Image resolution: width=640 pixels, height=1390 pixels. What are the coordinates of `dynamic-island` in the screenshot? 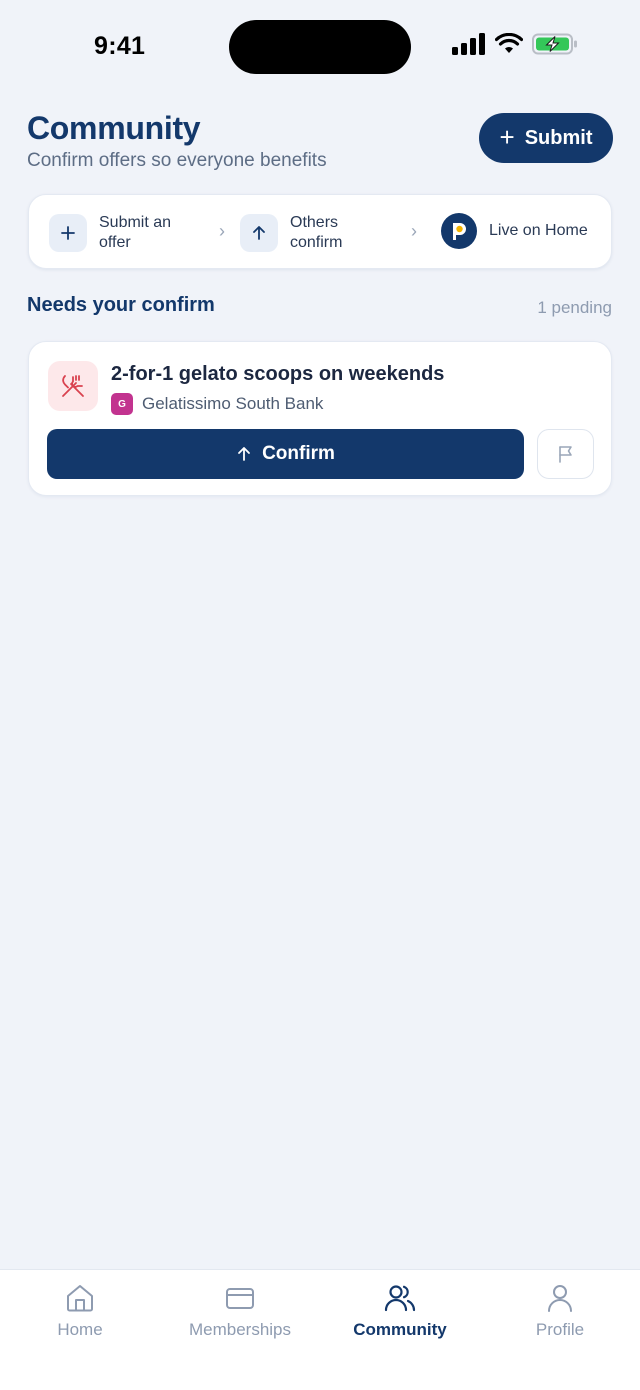 It's located at (320, 47).